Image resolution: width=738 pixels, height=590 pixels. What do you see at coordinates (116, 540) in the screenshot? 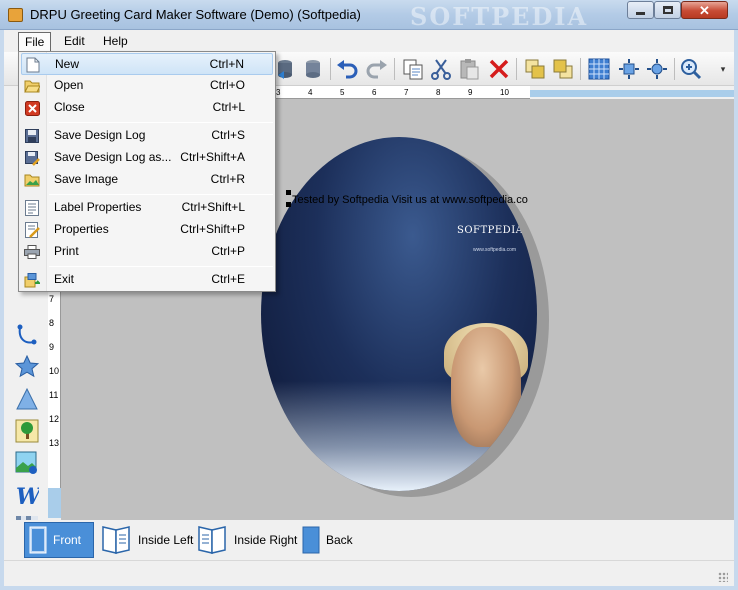
I see `book-open-left-icon` at bounding box center [116, 540].